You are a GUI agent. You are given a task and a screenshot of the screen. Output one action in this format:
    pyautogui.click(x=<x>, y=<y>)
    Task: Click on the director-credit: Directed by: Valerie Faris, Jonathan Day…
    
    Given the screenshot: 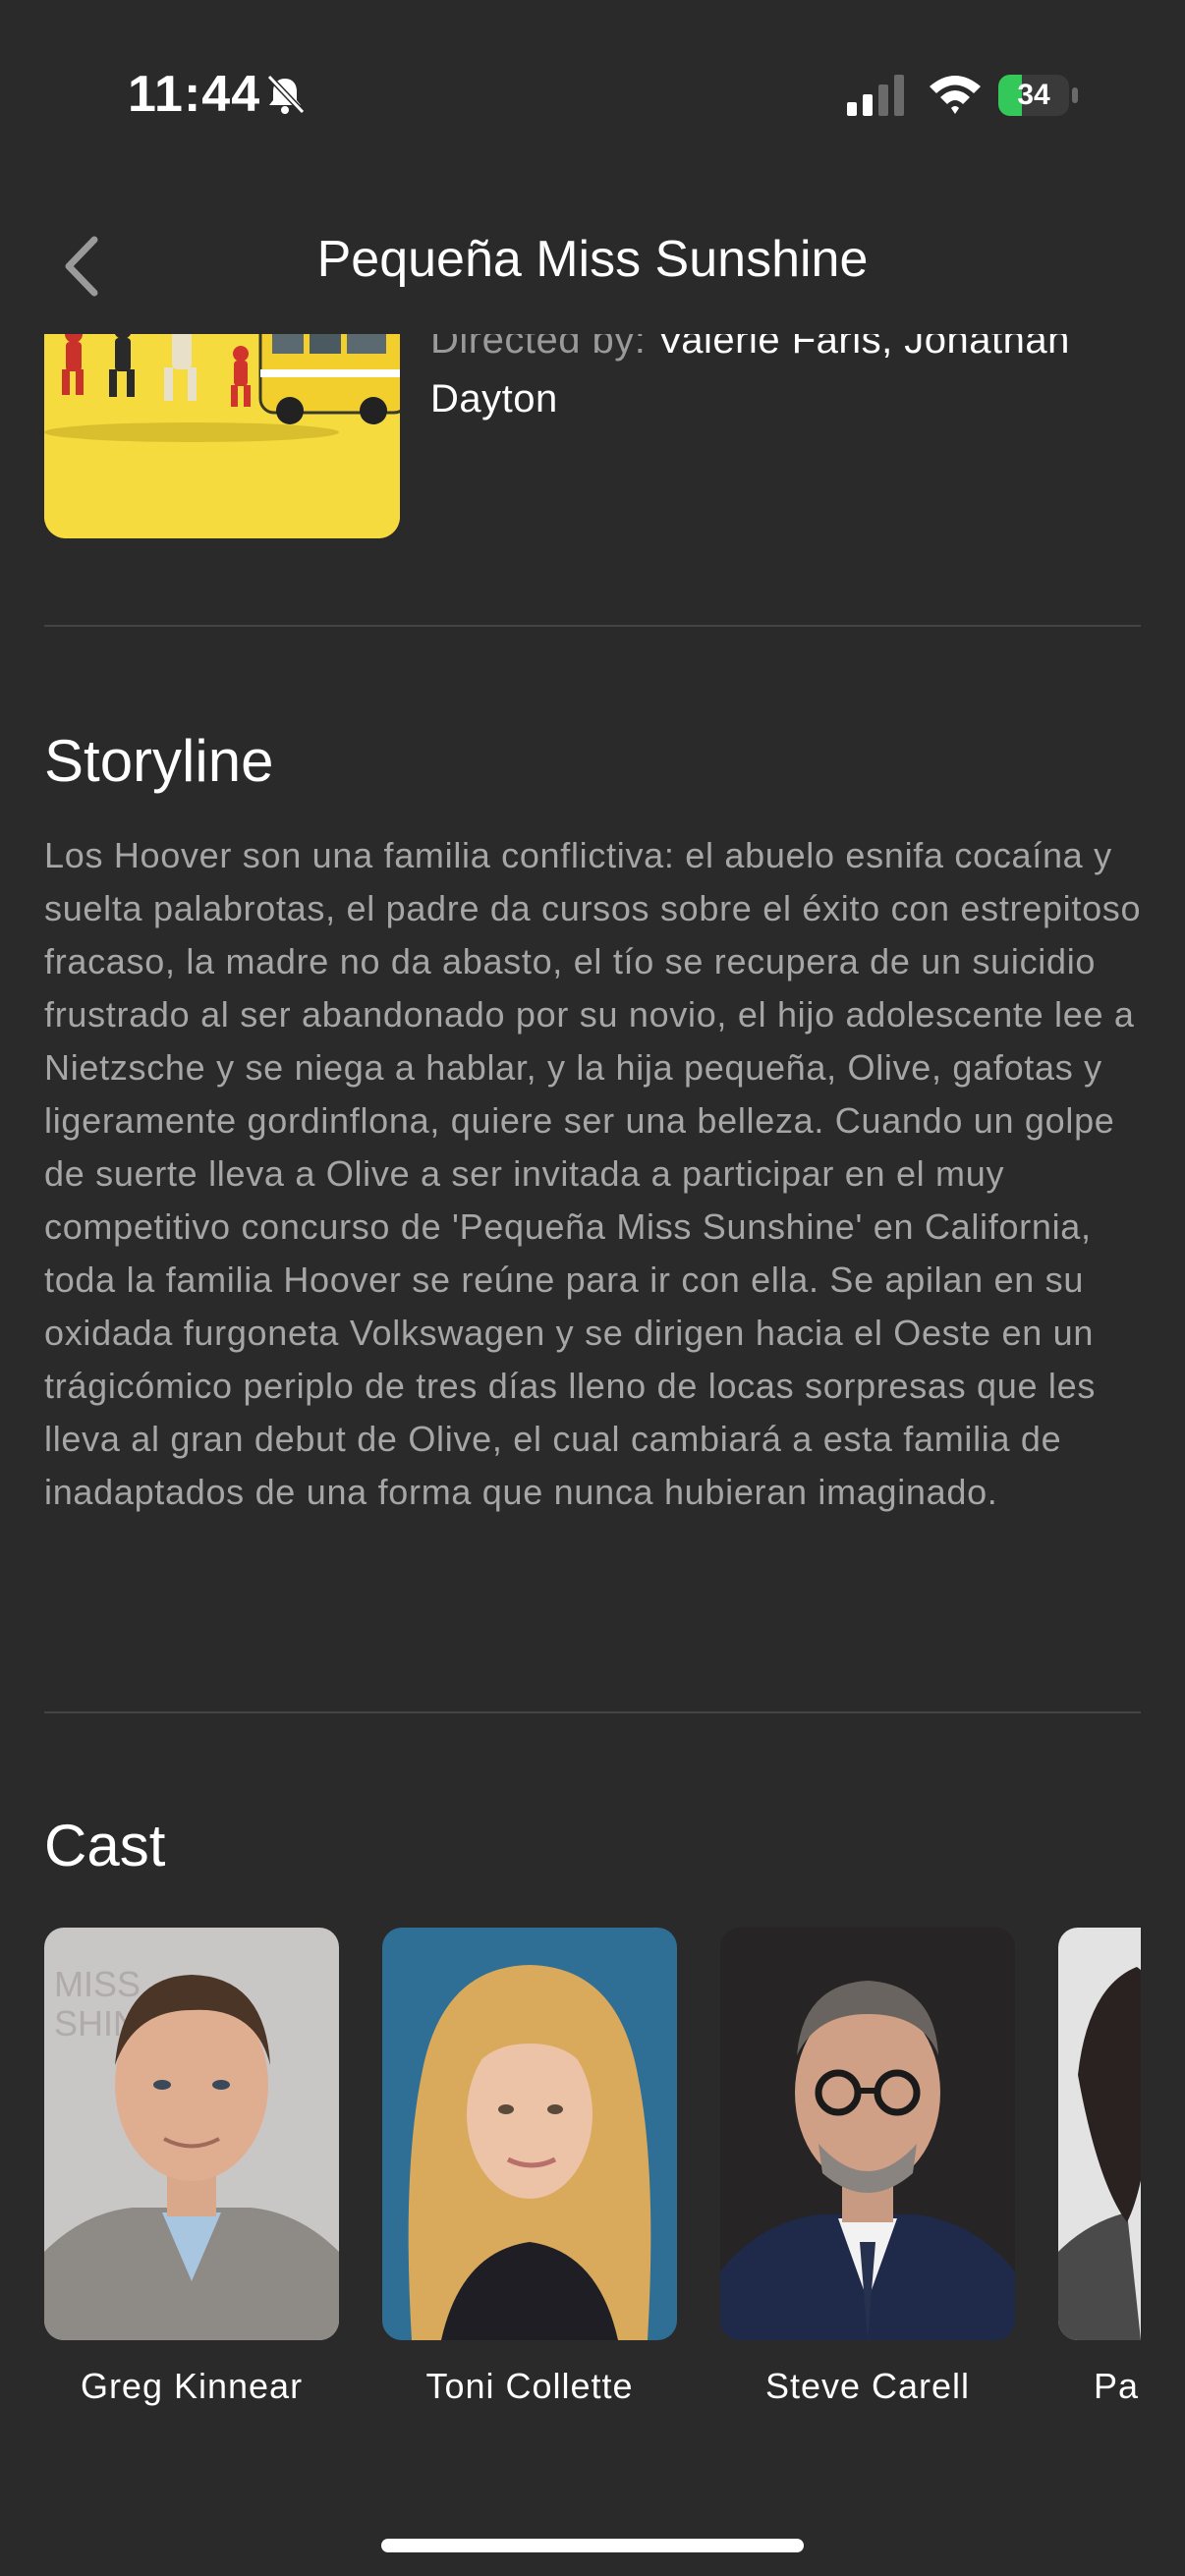 What is the action you would take?
    pyautogui.click(x=784, y=381)
    